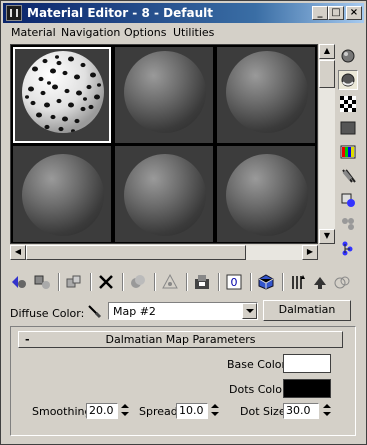 The image size is (367, 445). What do you see at coordinates (257, 364) in the screenshot?
I see `base-color-label: Base Color` at bounding box center [257, 364].